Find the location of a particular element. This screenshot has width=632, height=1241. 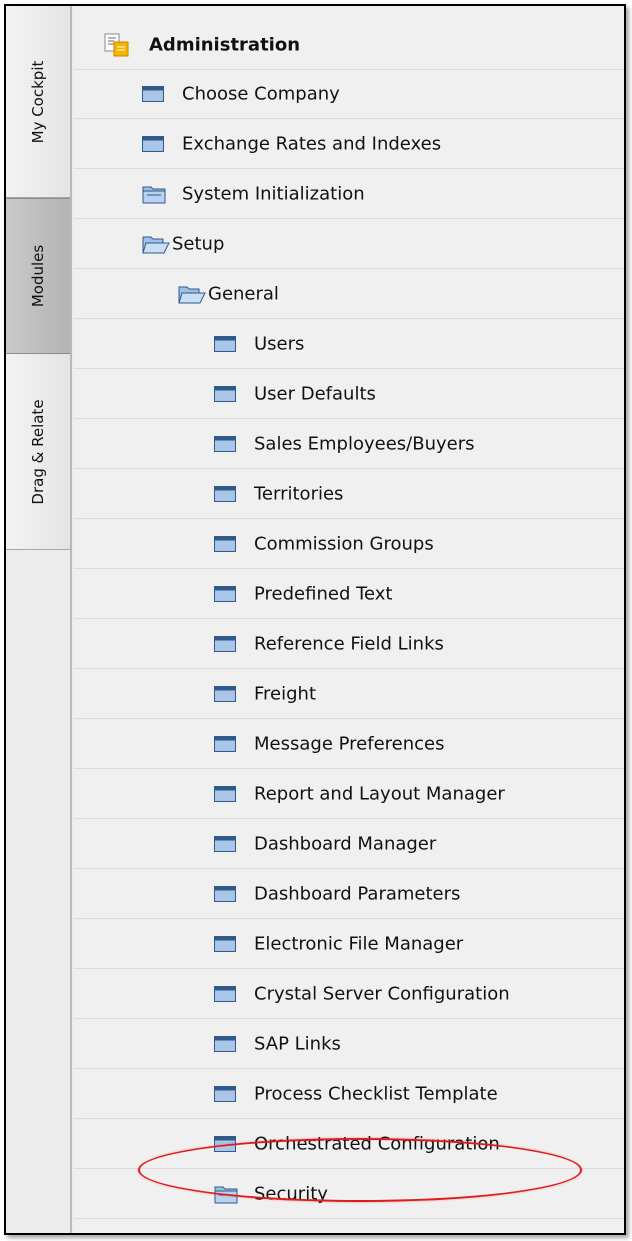

tree-item-label: Freight is located at coordinates (285, 694).